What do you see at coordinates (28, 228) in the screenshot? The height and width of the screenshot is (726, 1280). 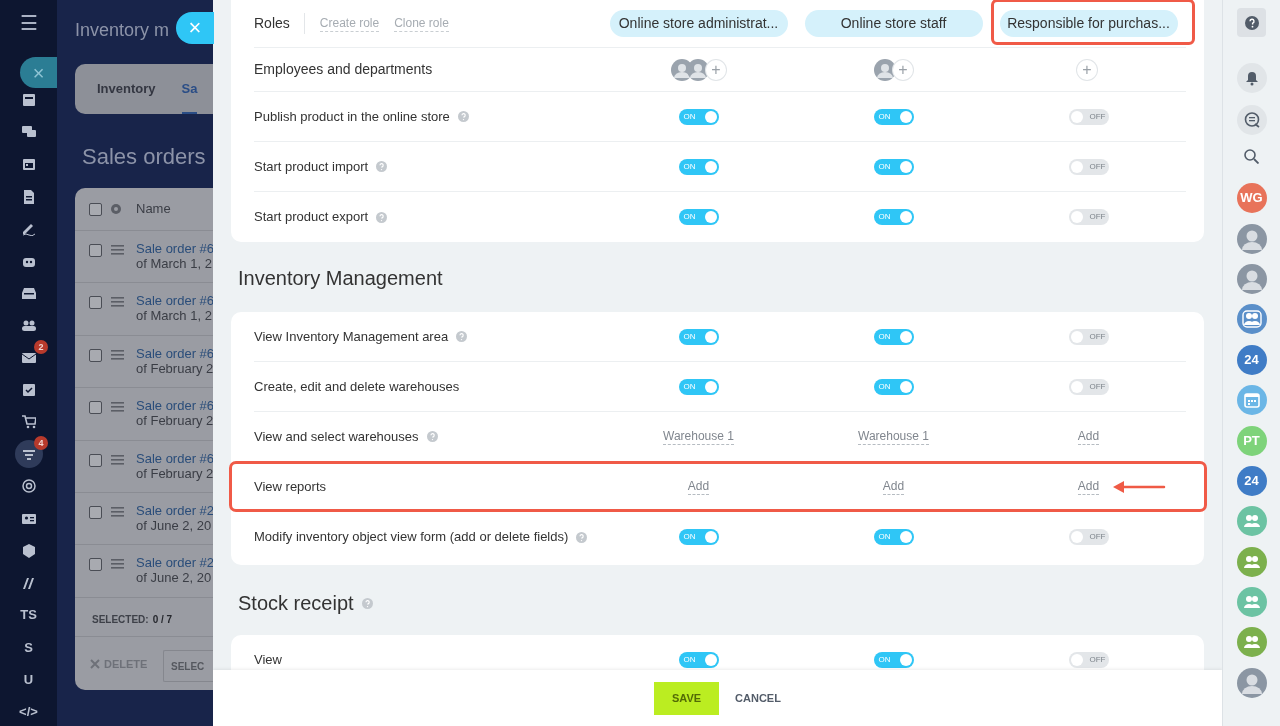 I see `pen-icon` at bounding box center [28, 228].